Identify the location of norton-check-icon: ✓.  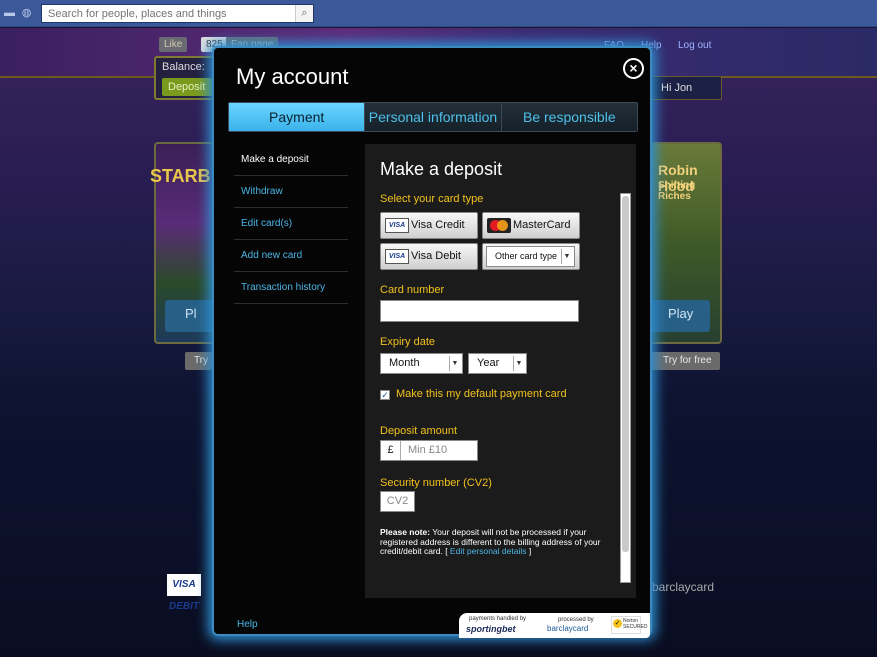
(617, 623).